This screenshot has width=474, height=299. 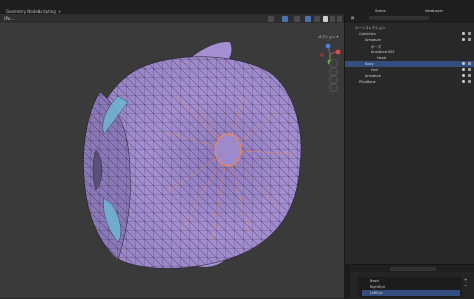 What do you see at coordinates (413, 268) in the screenshot?
I see `properties-search-input` at bounding box center [413, 268].